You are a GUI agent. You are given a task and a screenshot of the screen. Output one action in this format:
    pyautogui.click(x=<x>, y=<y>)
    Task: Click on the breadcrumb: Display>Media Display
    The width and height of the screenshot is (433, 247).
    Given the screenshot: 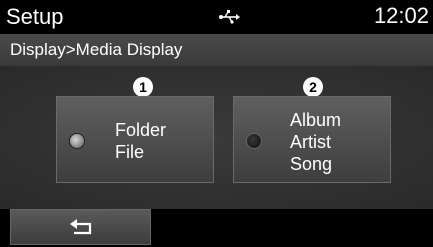 What is the action you would take?
    pyautogui.click(x=96, y=49)
    